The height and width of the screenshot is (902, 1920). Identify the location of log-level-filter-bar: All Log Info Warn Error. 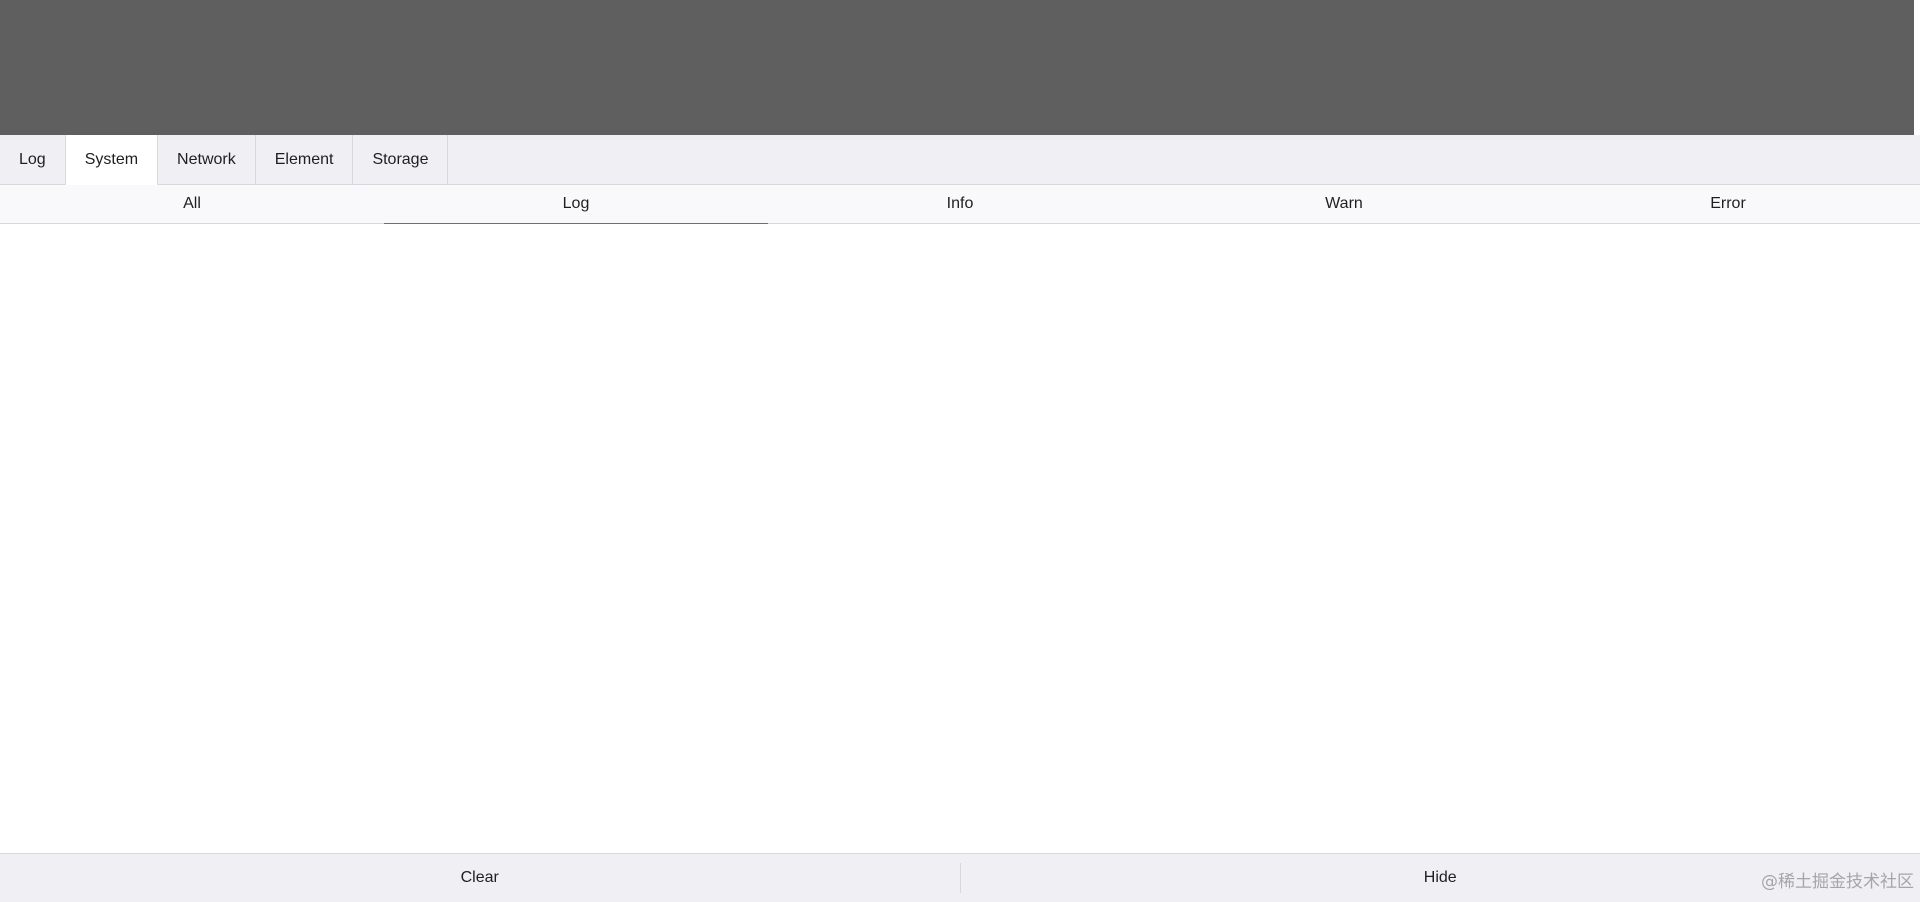
(960, 204).